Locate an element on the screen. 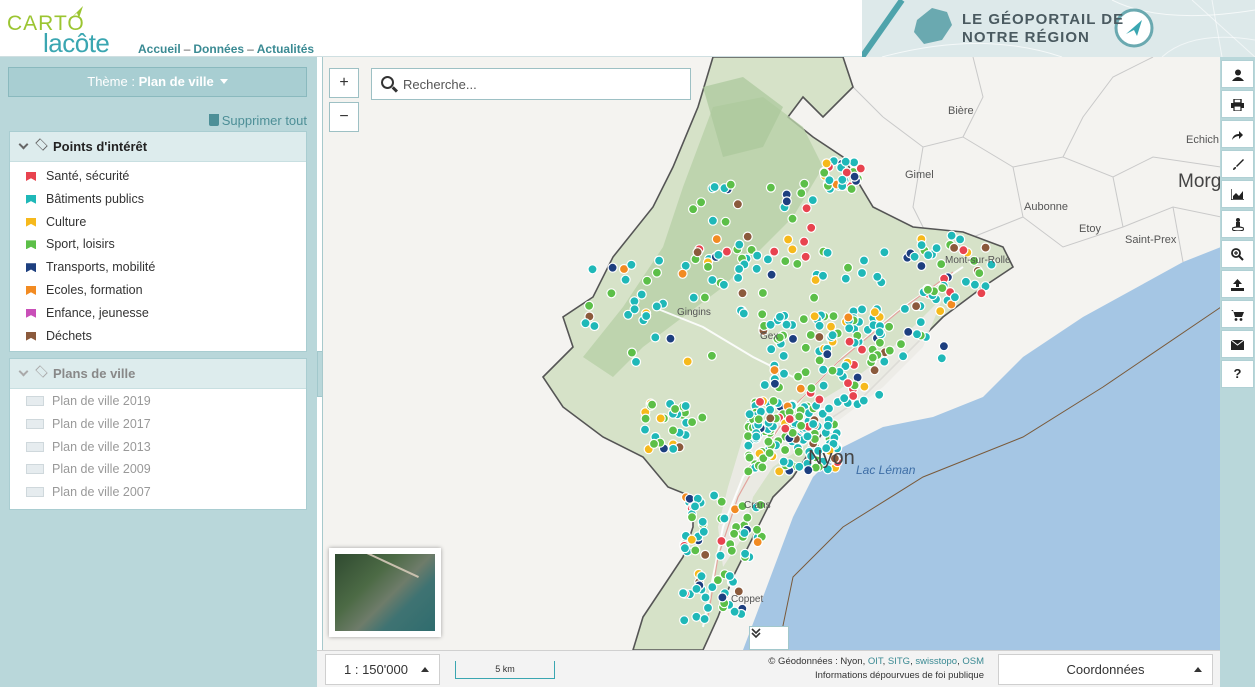  poi-layer-item: Santé, sécurité is located at coordinates (158, 176).